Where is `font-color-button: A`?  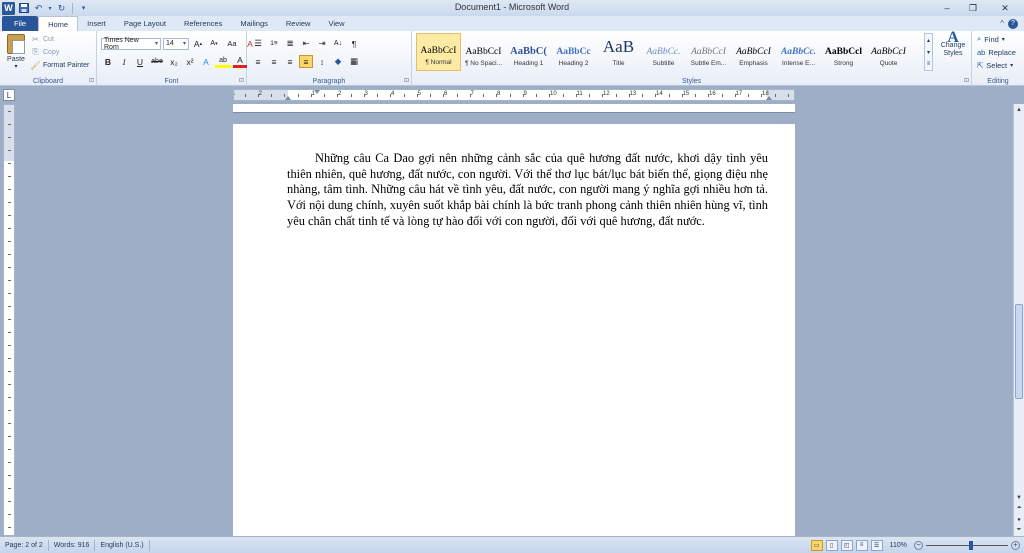 font-color-button: A is located at coordinates (240, 61).